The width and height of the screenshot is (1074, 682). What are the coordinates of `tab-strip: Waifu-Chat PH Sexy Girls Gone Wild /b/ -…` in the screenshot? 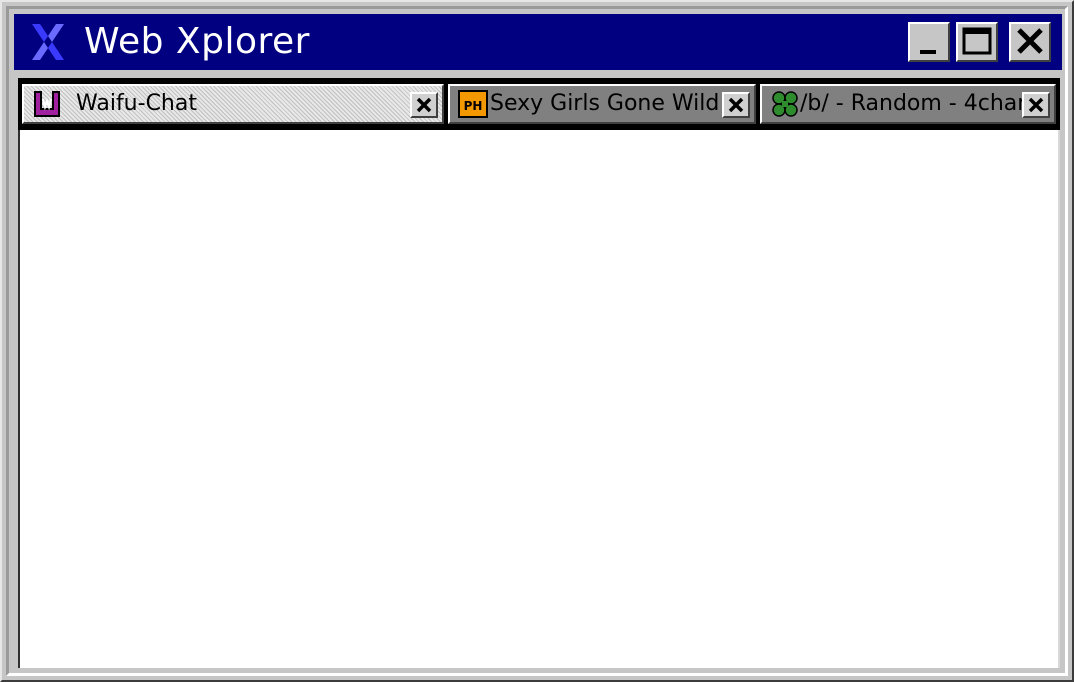 It's located at (539, 104).